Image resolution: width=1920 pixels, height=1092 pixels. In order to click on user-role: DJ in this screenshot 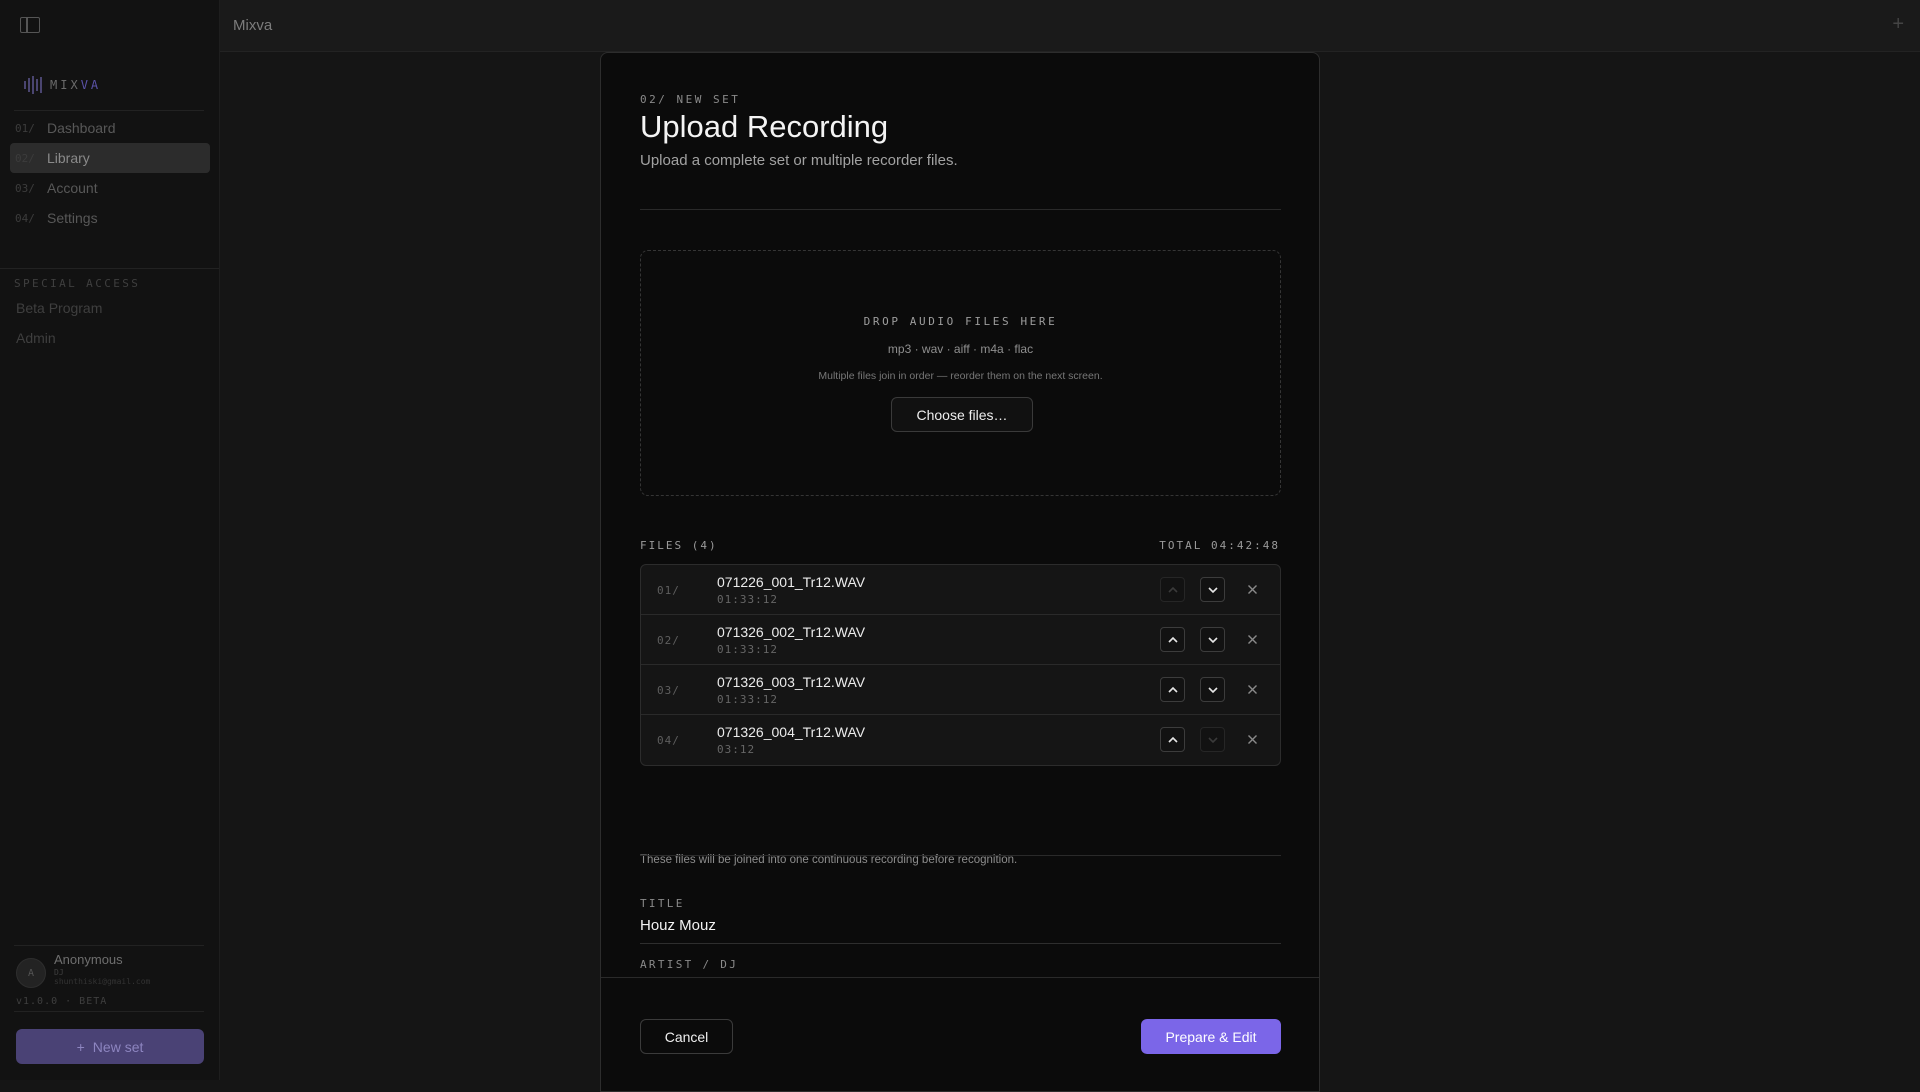, I will do `click(59, 972)`.